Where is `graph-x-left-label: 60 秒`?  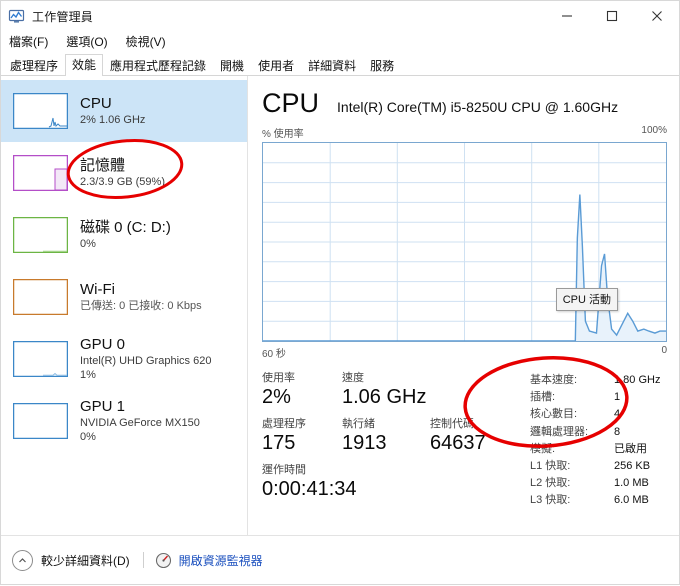 graph-x-left-label: 60 秒 is located at coordinates (274, 354).